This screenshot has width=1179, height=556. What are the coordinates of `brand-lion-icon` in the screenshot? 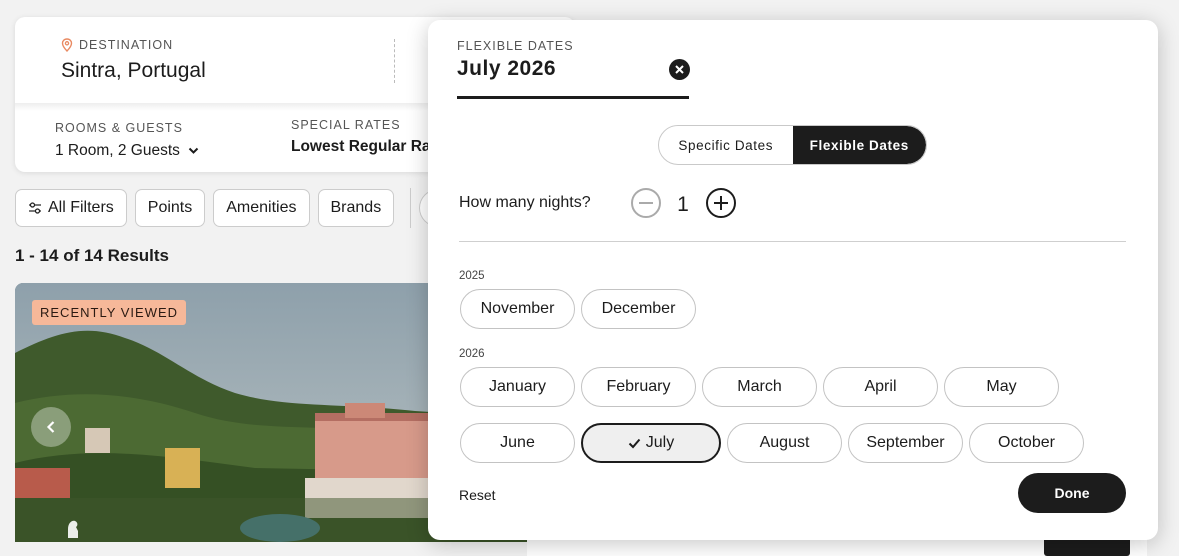 It's located at (73, 529).